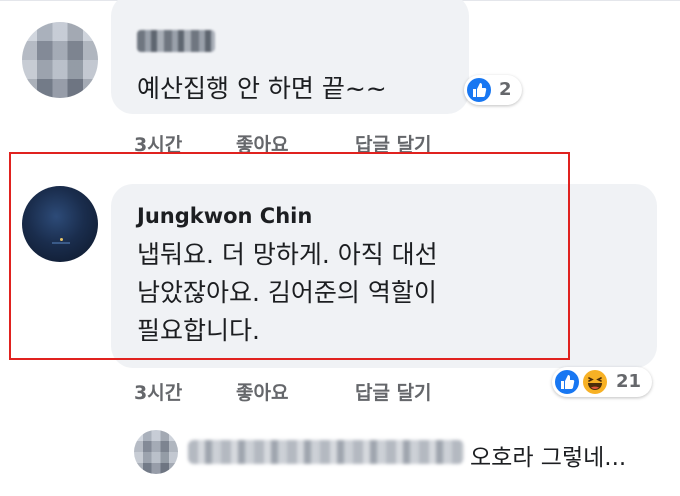  What do you see at coordinates (393, 391) in the screenshot?
I see `reply-button: 답글 달기` at bounding box center [393, 391].